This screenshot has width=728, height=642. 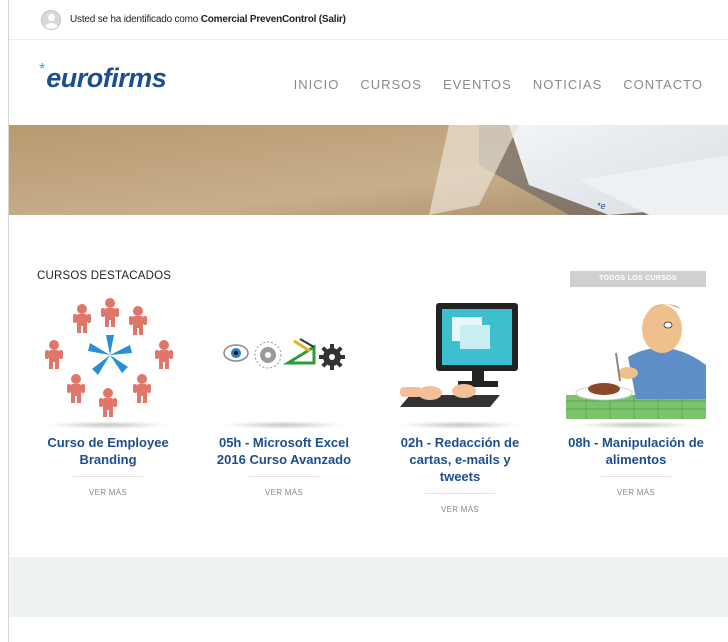 What do you see at coordinates (258, 19) in the screenshot?
I see `login-user: Comercial PrevenControl` at bounding box center [258, 19].